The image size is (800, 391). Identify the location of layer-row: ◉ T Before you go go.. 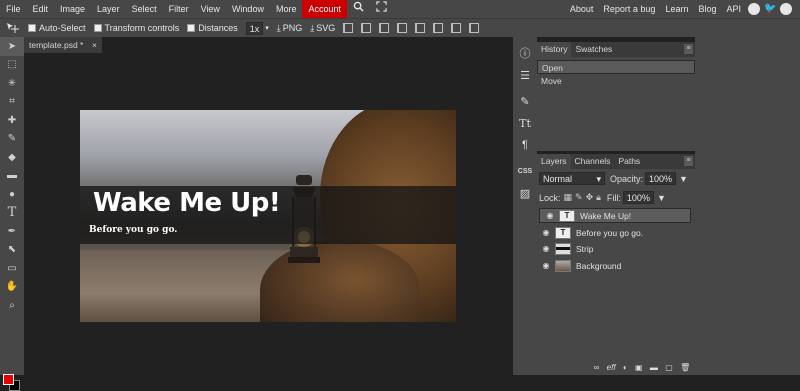
(615, 232).